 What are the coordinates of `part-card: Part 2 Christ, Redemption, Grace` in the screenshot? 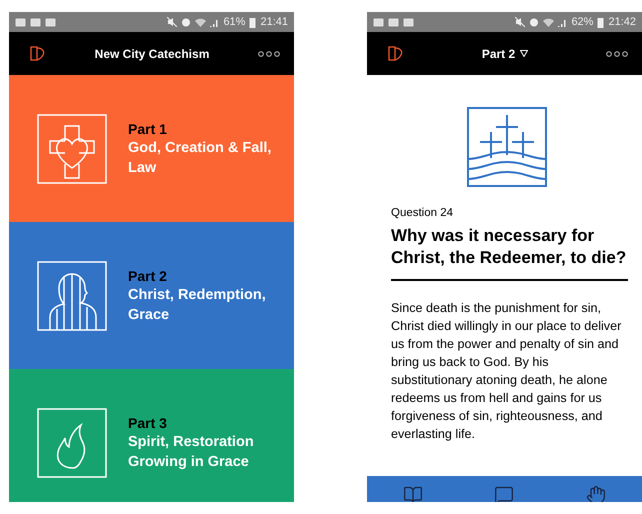 It's located at (151, 295).